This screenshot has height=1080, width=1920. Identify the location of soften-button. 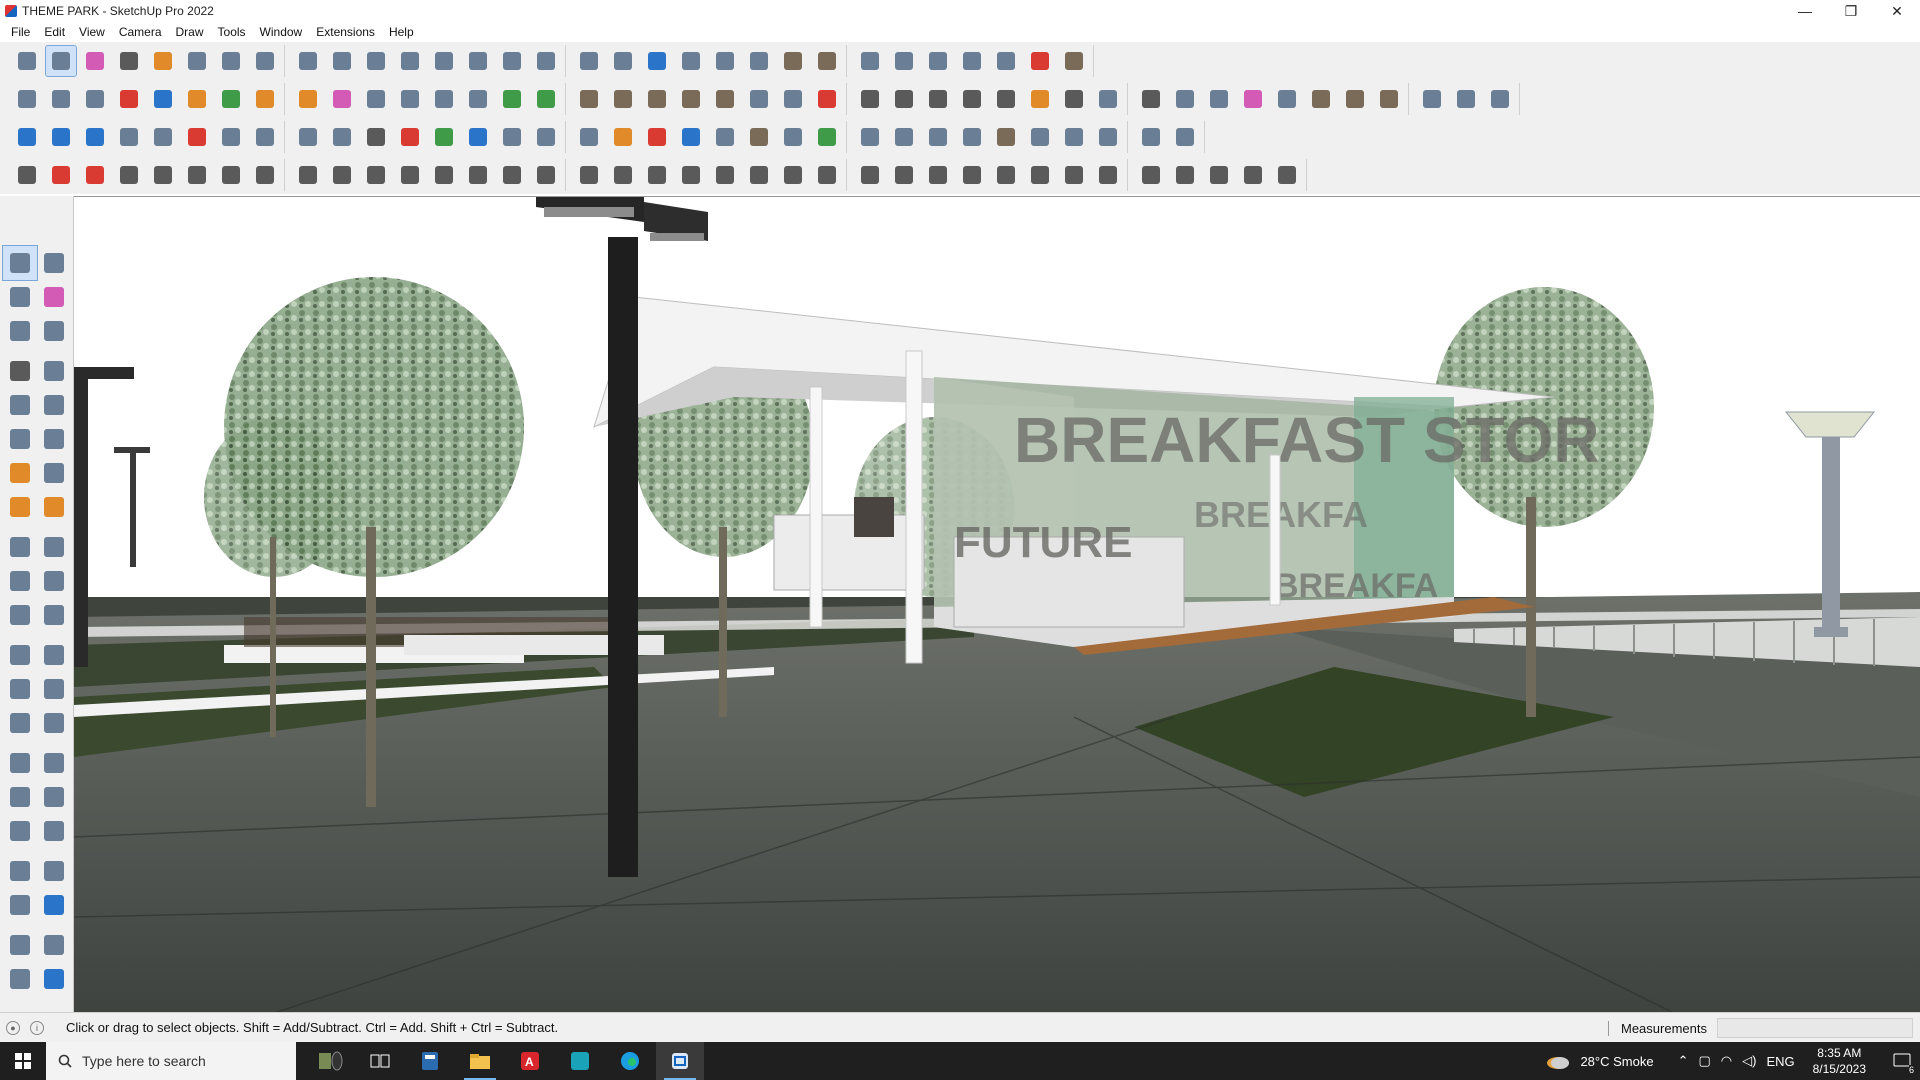
(376, 99).